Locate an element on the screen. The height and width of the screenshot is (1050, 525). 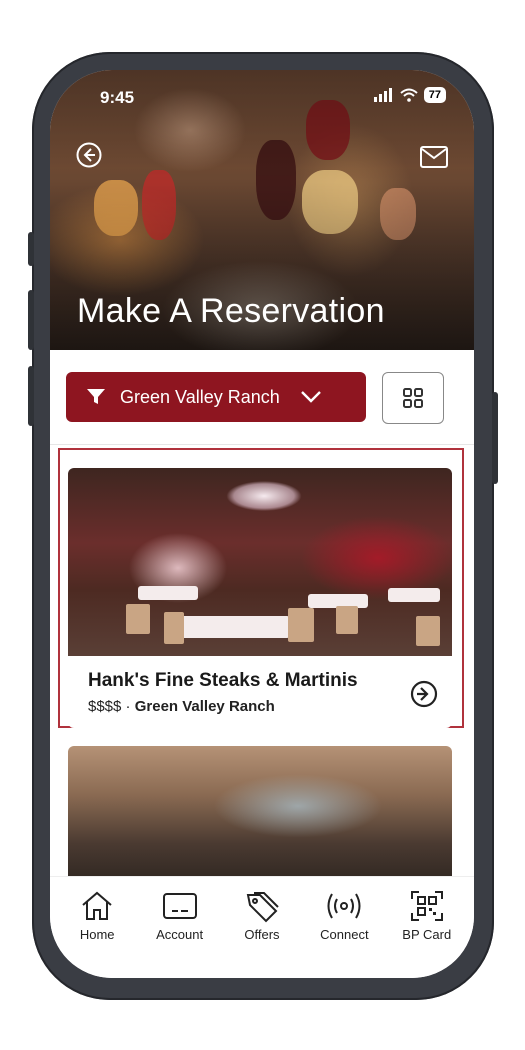
tag-icon is located at coordinates (262, 907).